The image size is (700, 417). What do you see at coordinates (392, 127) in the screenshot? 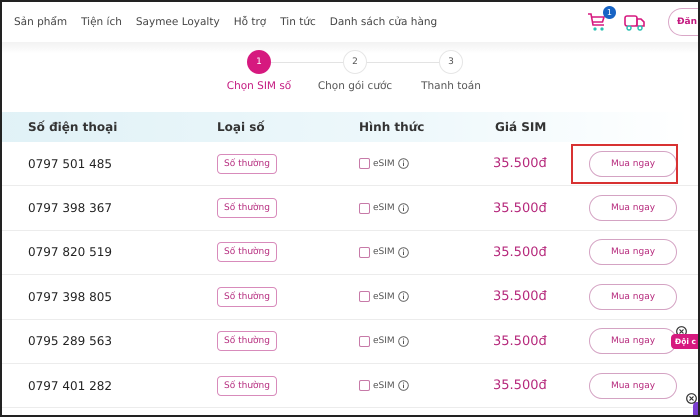
I see `column-header: Hình thức` at bounding box center [392, 127].